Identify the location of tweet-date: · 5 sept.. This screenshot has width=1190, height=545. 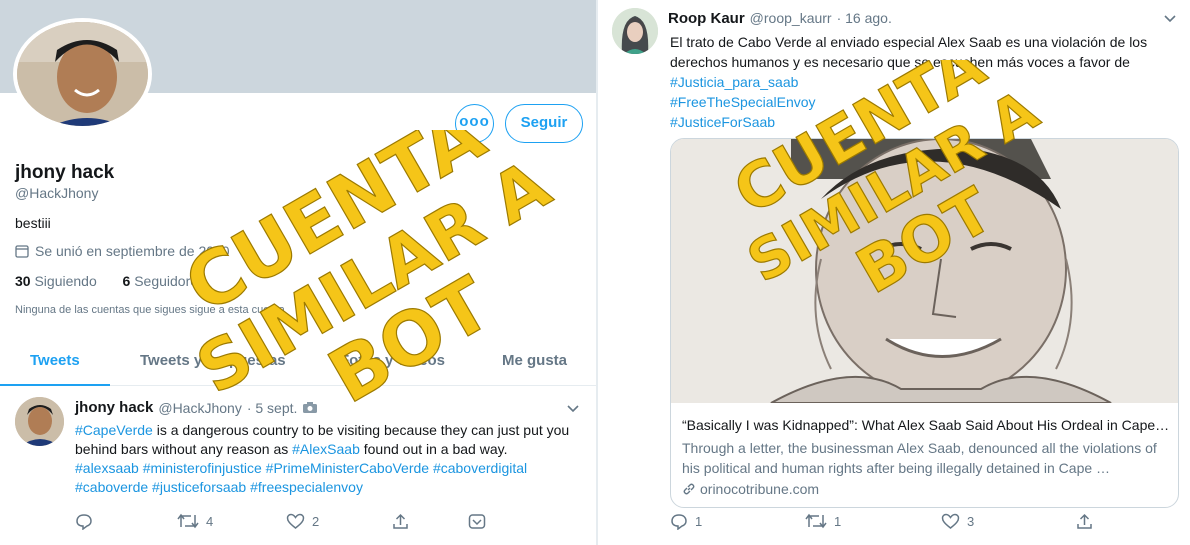
(272, 408).